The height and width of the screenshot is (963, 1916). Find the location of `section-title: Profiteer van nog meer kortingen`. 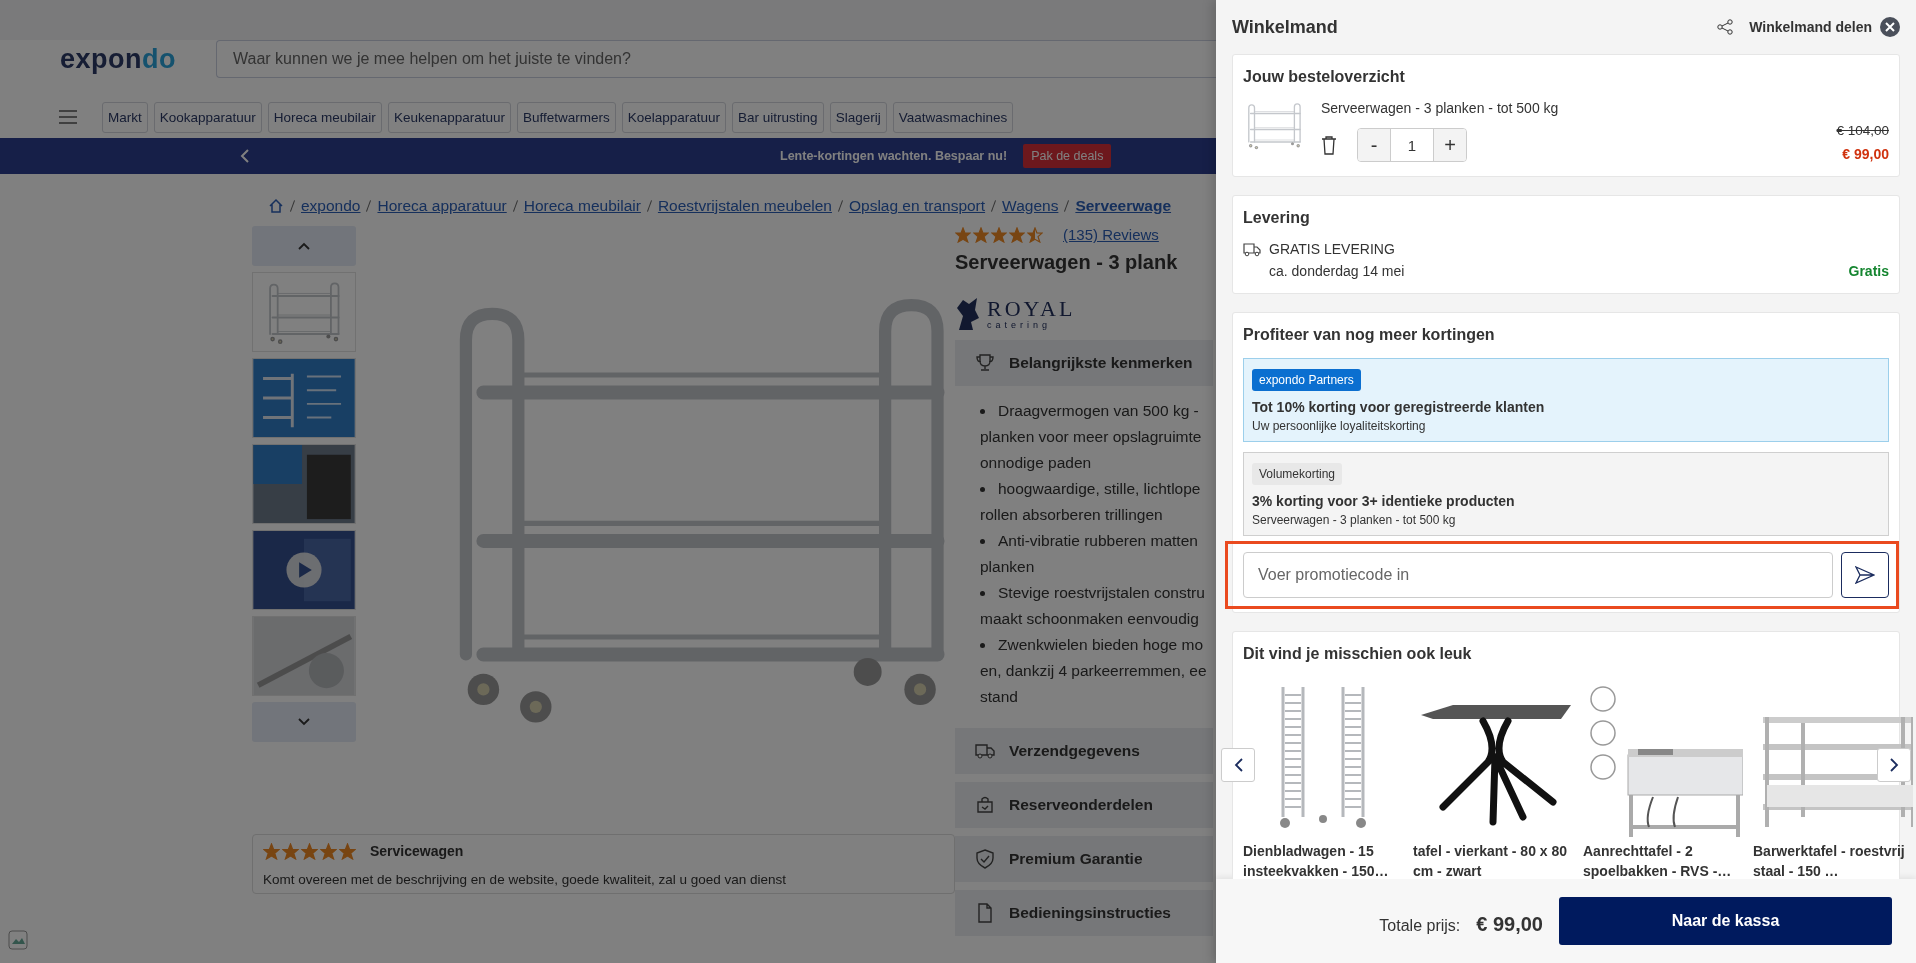

section-title: Profiteer van nog meer kortingen is located at coordinates (1369, 335).